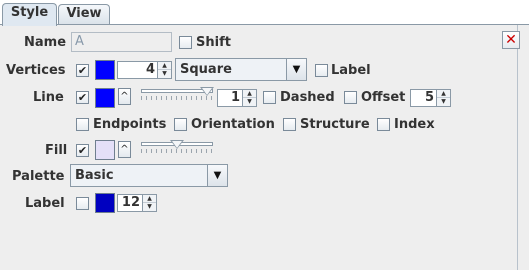  I want to click on palette-value: Basic, so click(94, 175).